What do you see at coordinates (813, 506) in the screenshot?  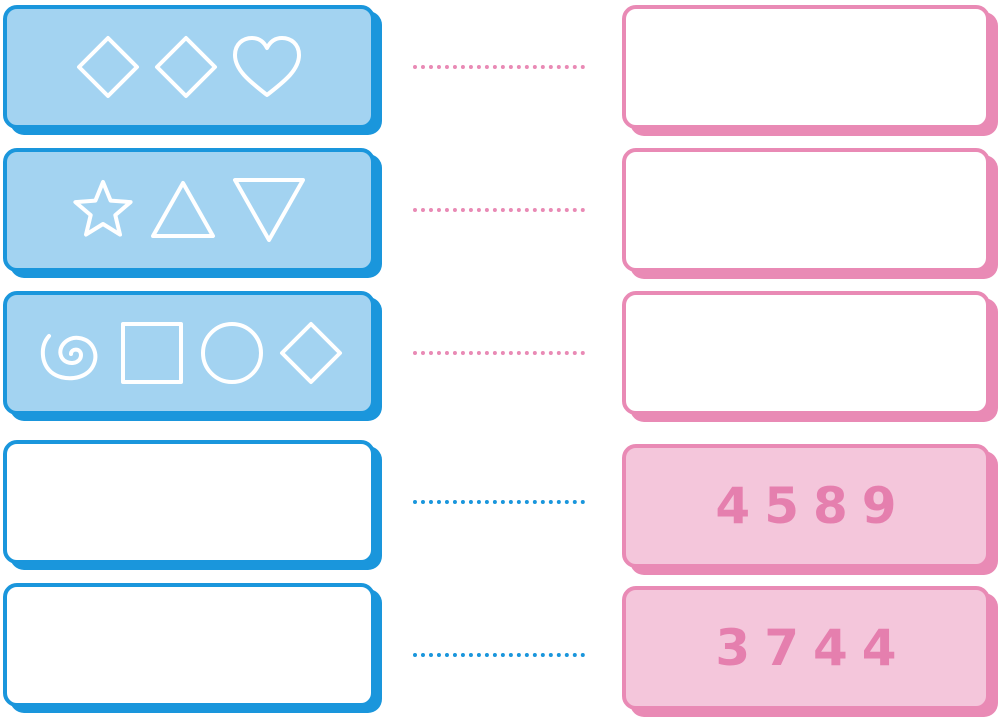 I see `code-value-4: 4589` at bounding box center [813, 506].